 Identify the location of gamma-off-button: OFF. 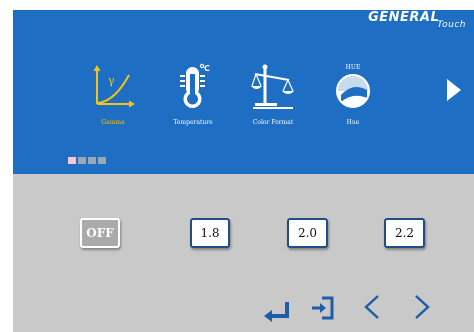
(100, 233).